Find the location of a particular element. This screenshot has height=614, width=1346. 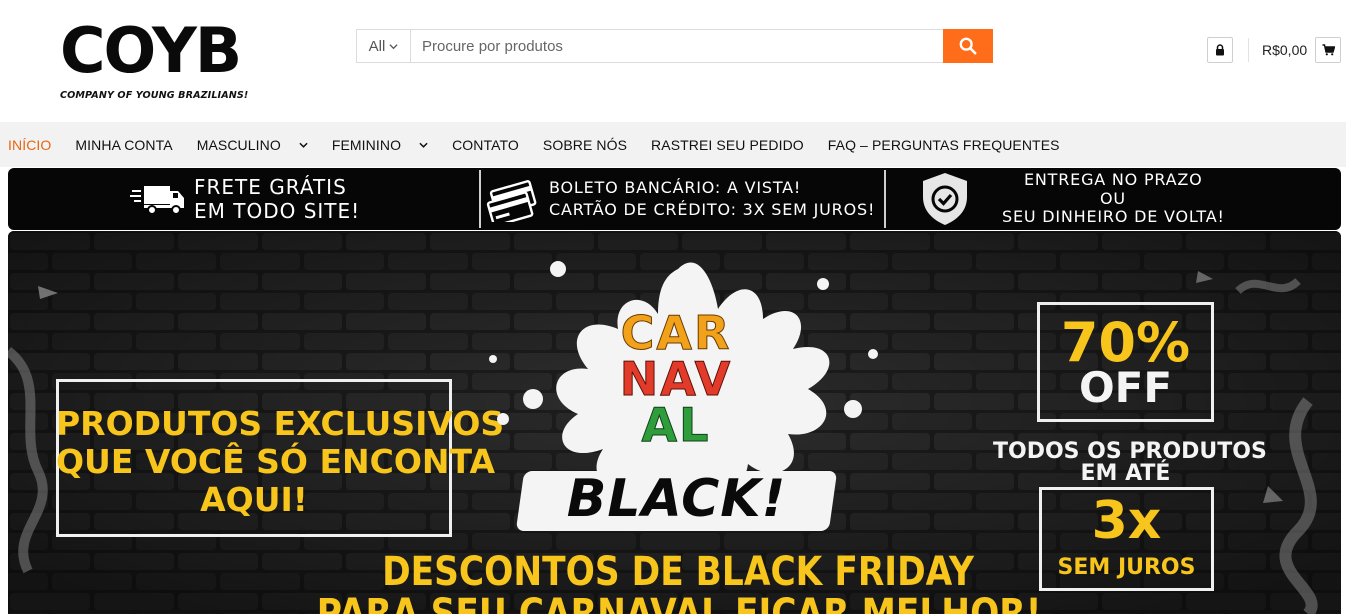

nav-item-label: CONTATO is located at coordinates (485, 144).